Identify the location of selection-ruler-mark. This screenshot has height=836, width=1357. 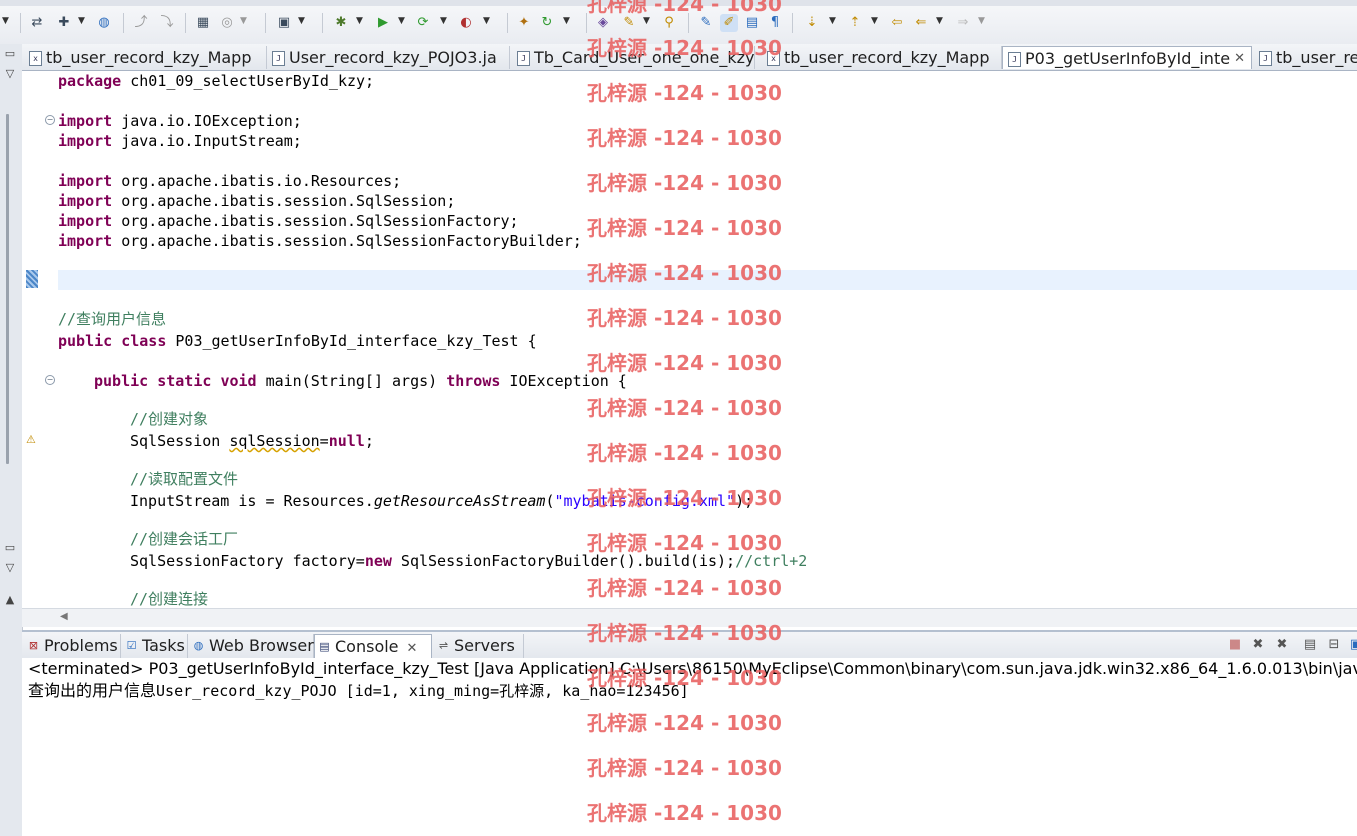
(32, 279).